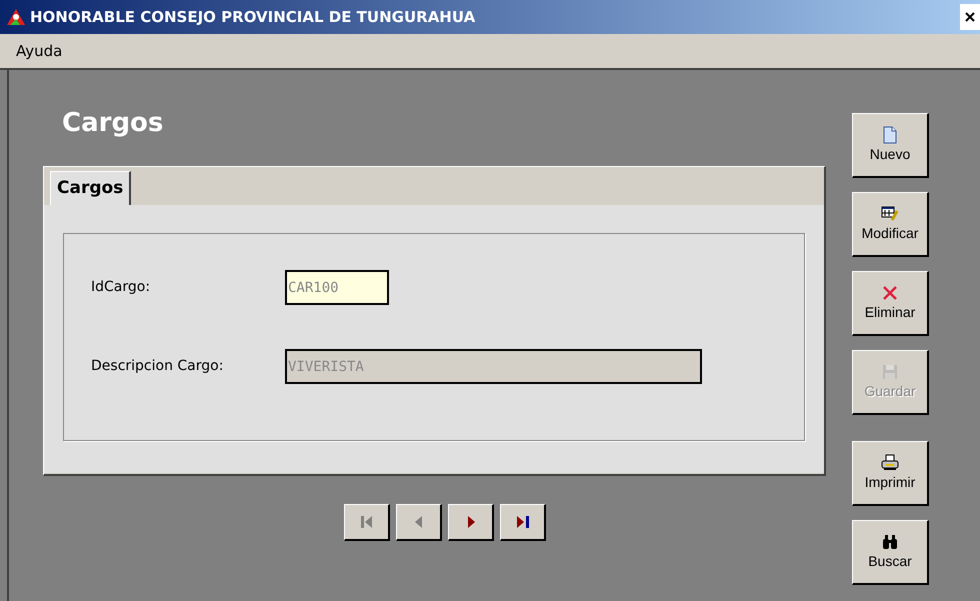  I want to click on window-title: HONORABLE CONSEJO PROVINCIAL DE TUNGURAHUA, so click(253, 17).